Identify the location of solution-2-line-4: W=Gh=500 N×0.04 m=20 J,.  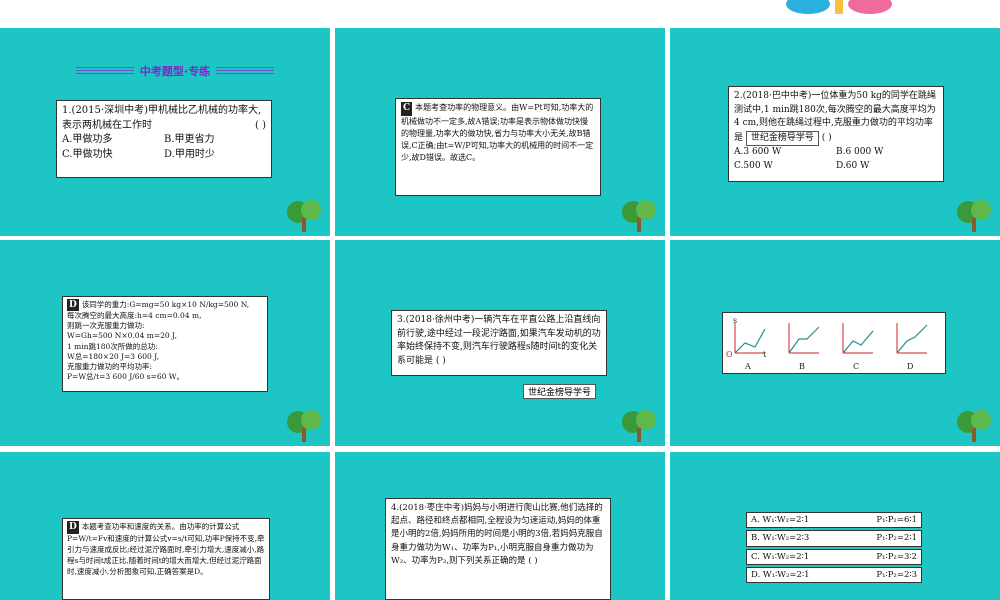
(122, 336).